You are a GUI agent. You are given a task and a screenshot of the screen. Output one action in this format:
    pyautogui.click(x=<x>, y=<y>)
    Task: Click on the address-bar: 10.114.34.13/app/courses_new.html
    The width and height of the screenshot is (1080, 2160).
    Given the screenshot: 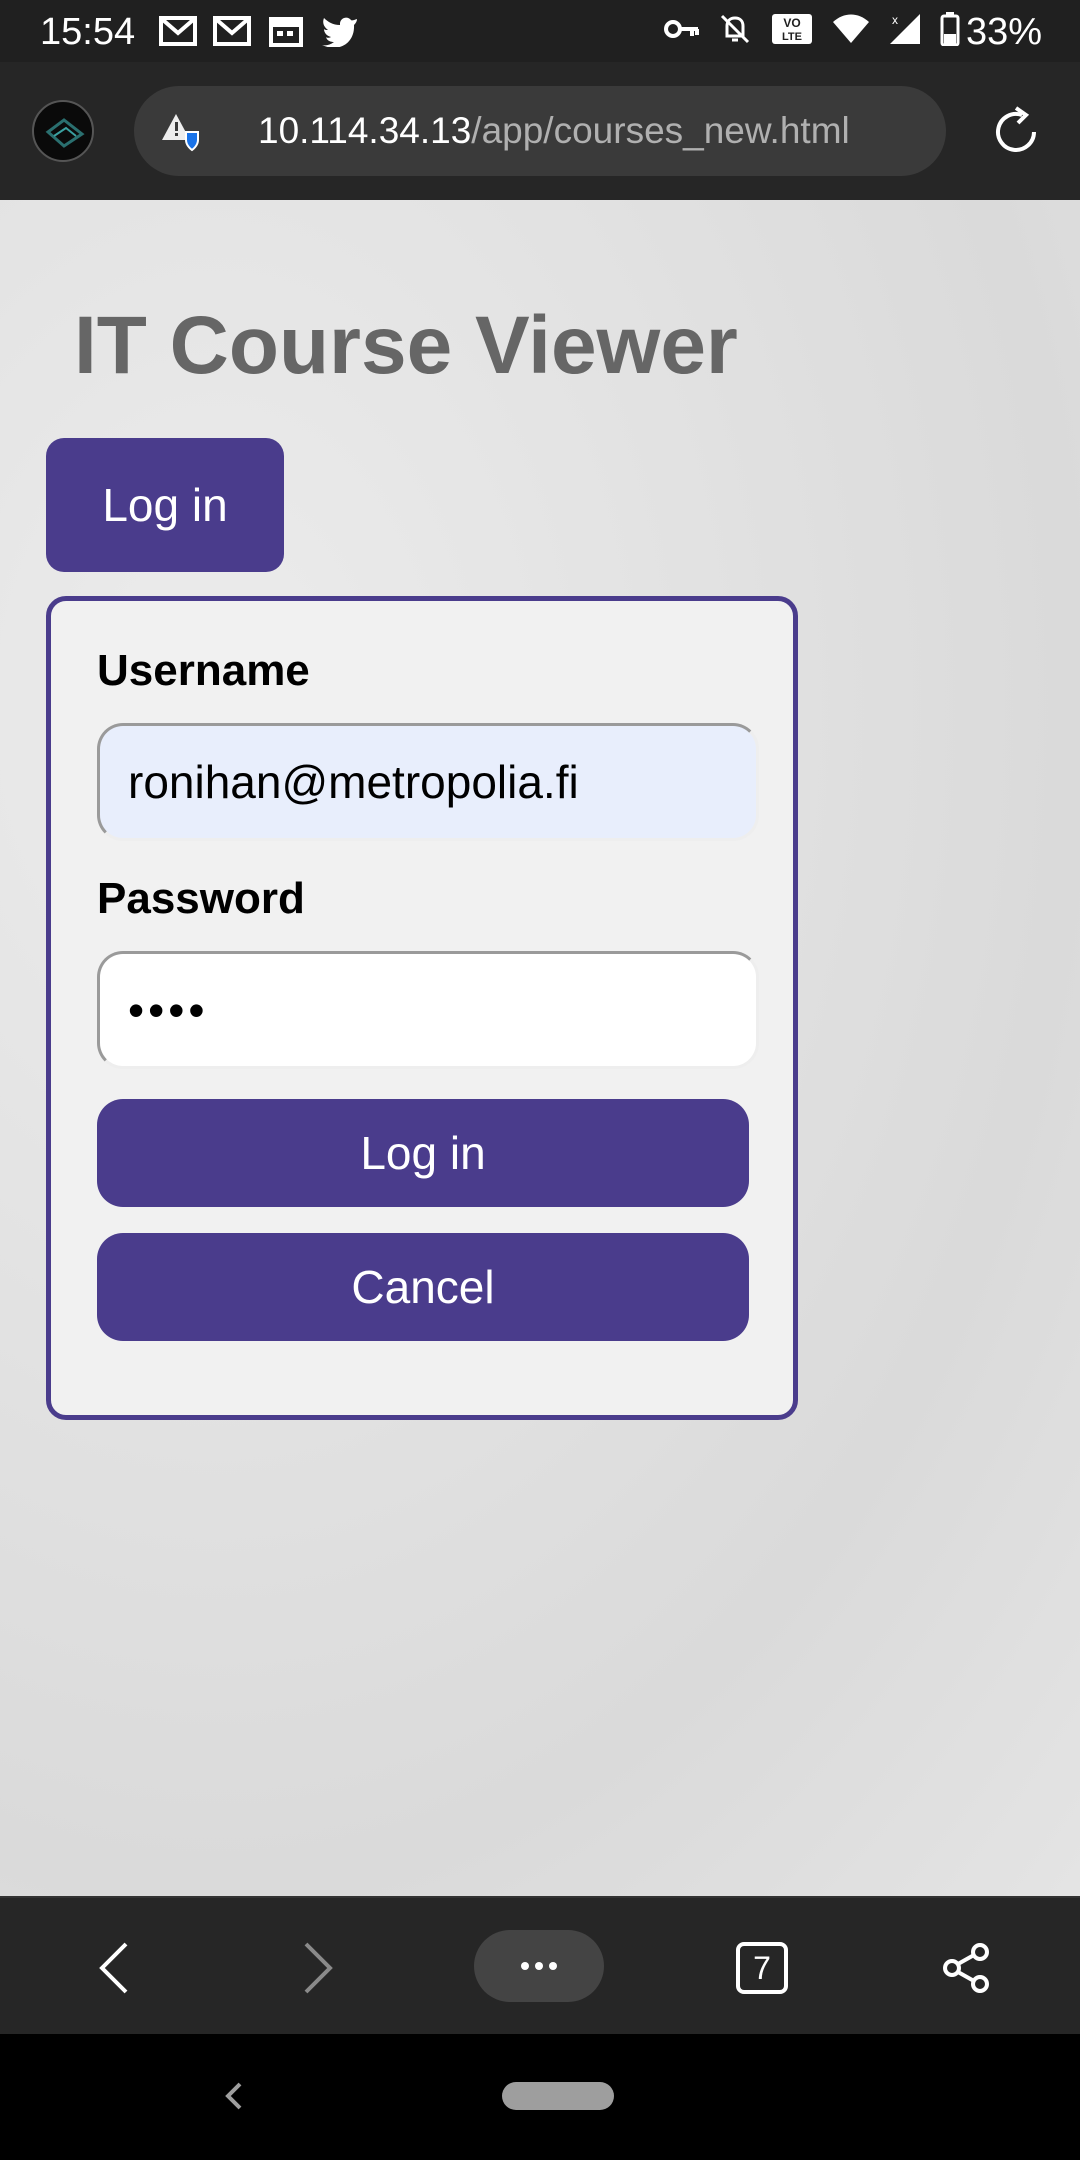 What is the action you would take?
    pyautogui.click(x=540, y=131)
    